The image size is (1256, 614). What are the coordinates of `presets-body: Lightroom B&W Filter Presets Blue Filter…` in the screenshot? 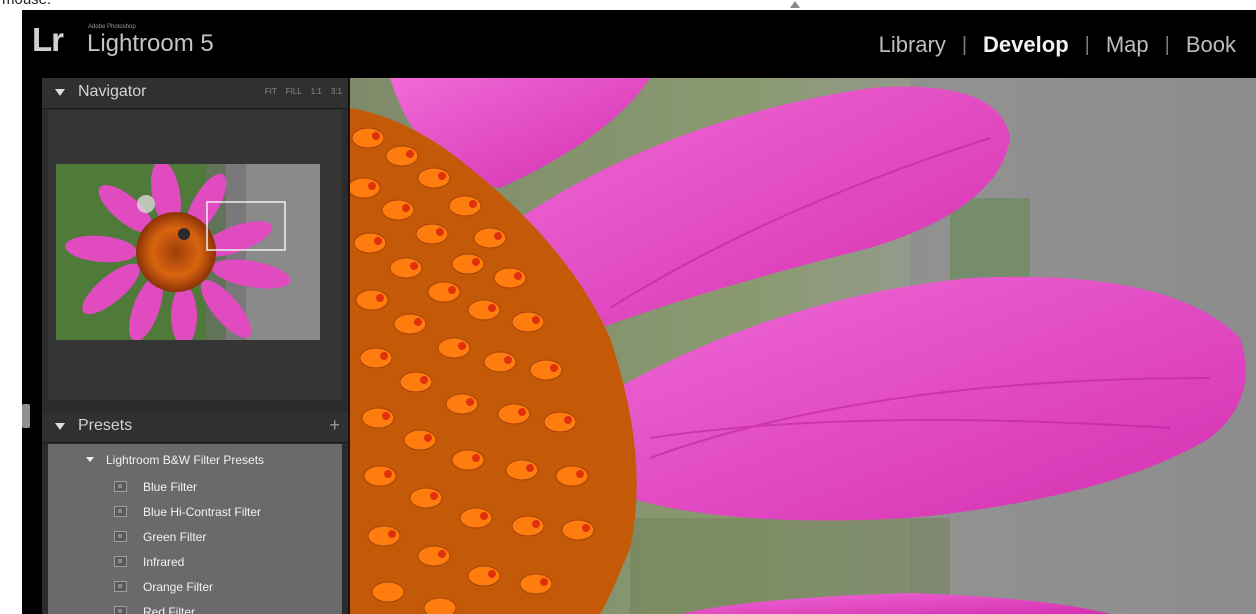 It's located at (195, 529).